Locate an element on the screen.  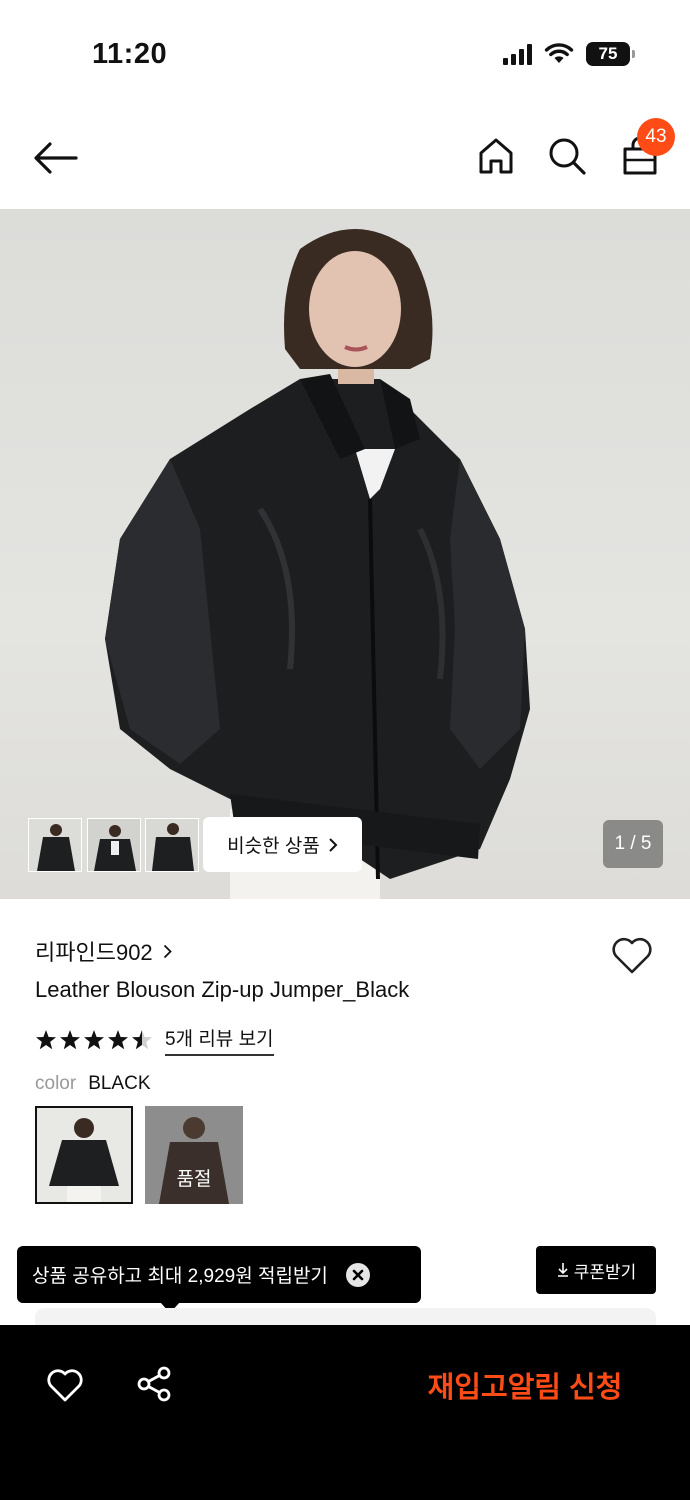
status-time: 11:20 is located at coordinates (130, 54).